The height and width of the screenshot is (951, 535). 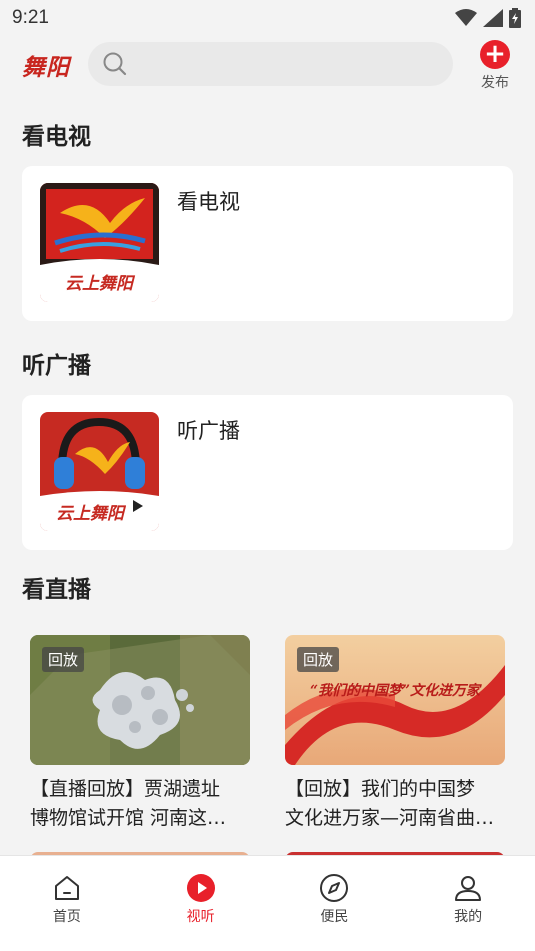 I want to click on status-time: 9:21, so click(x=30, y=17).